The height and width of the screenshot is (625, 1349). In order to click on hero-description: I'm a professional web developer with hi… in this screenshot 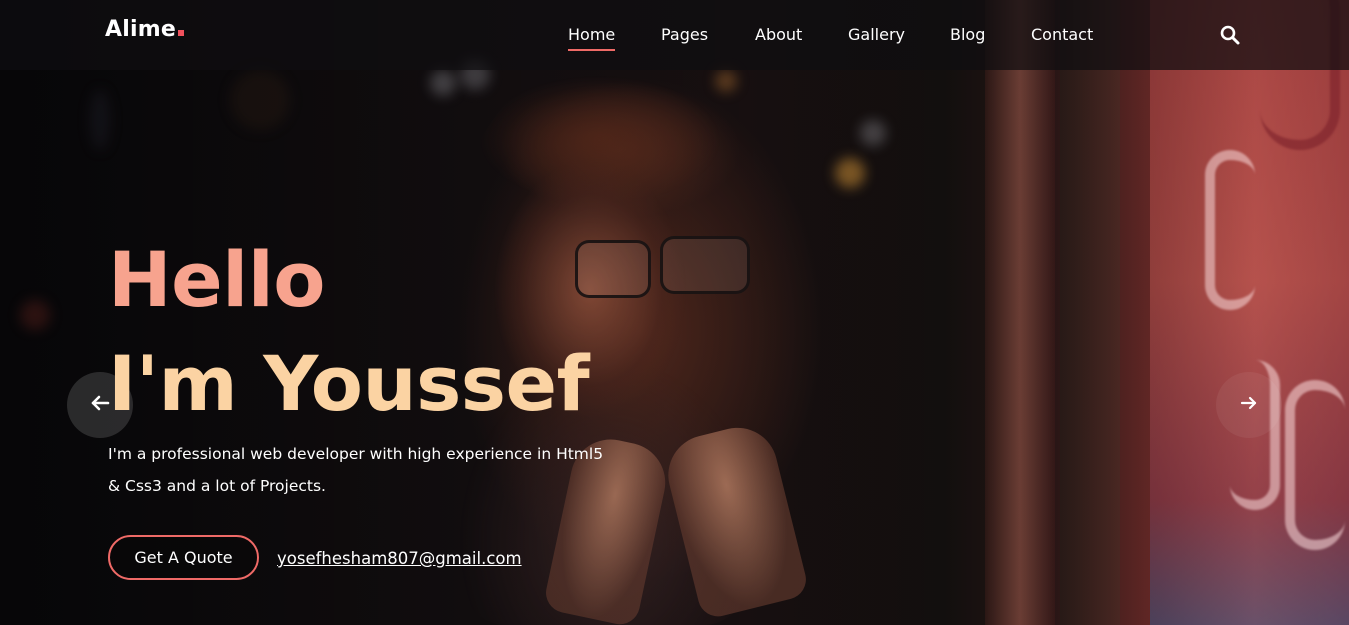, I will do `click(368, 470)`.